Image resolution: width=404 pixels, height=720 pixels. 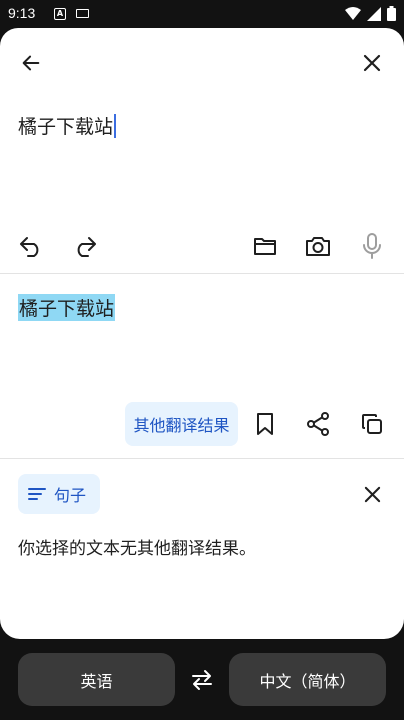 What do you see at coordinates (82, 13) in the screenshot?
I see `keyboard-icon` at bounding box center [82, 13].